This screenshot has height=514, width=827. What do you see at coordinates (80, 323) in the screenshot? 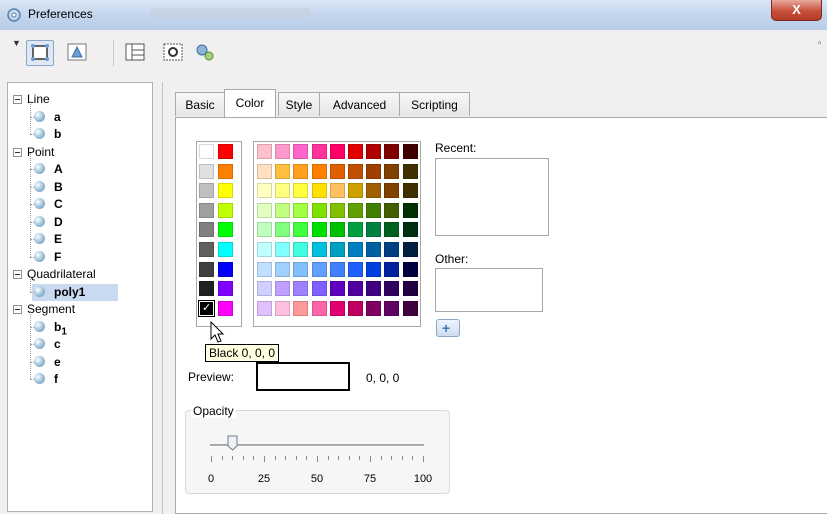
I see `tree-item: b1` at bounding box center [80, 323].